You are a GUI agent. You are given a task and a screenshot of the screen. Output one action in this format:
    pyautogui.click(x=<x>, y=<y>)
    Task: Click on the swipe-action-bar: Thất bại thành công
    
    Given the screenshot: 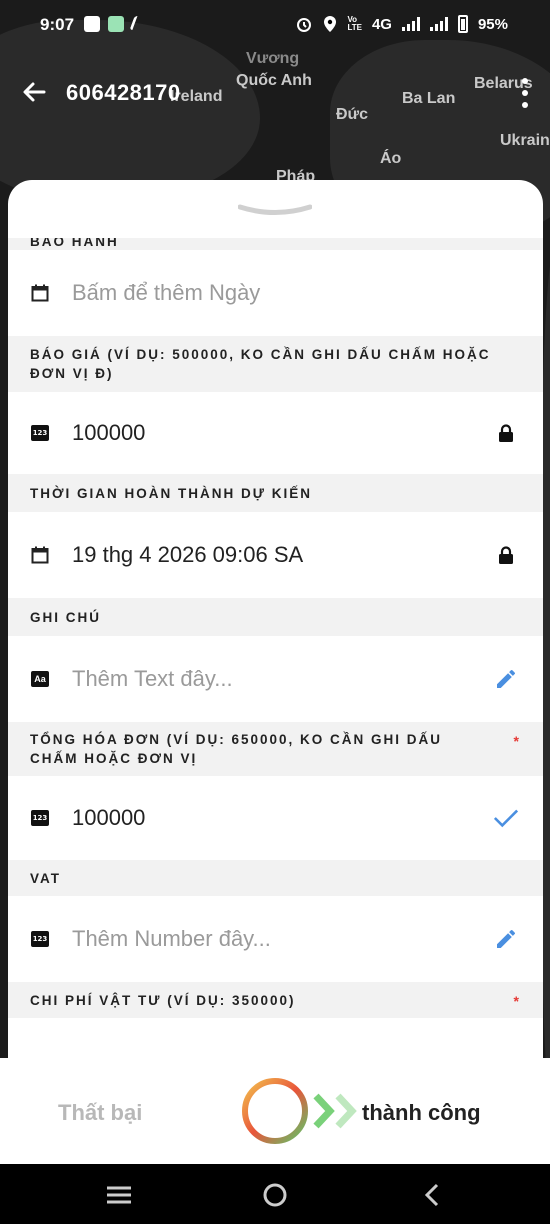 What is the action you would take?
    pyautogui.click(x=275, y=1111)
    